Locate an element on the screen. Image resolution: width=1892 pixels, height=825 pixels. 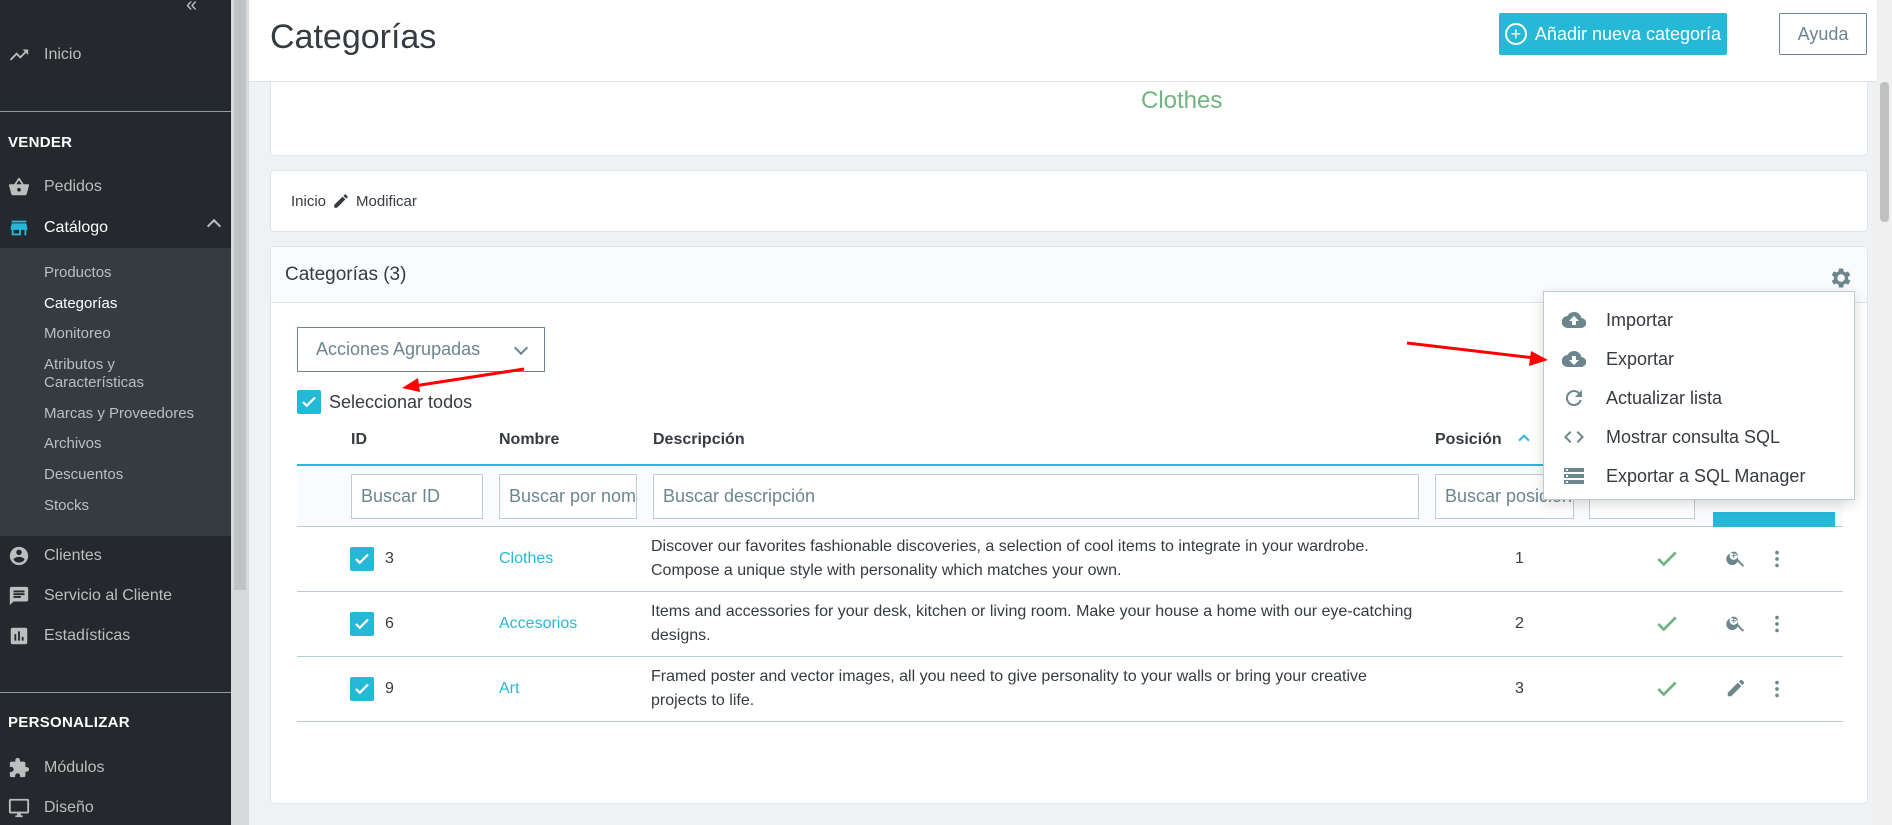
nav-diseno-label: Diseño is located at coordinates (69, 807).